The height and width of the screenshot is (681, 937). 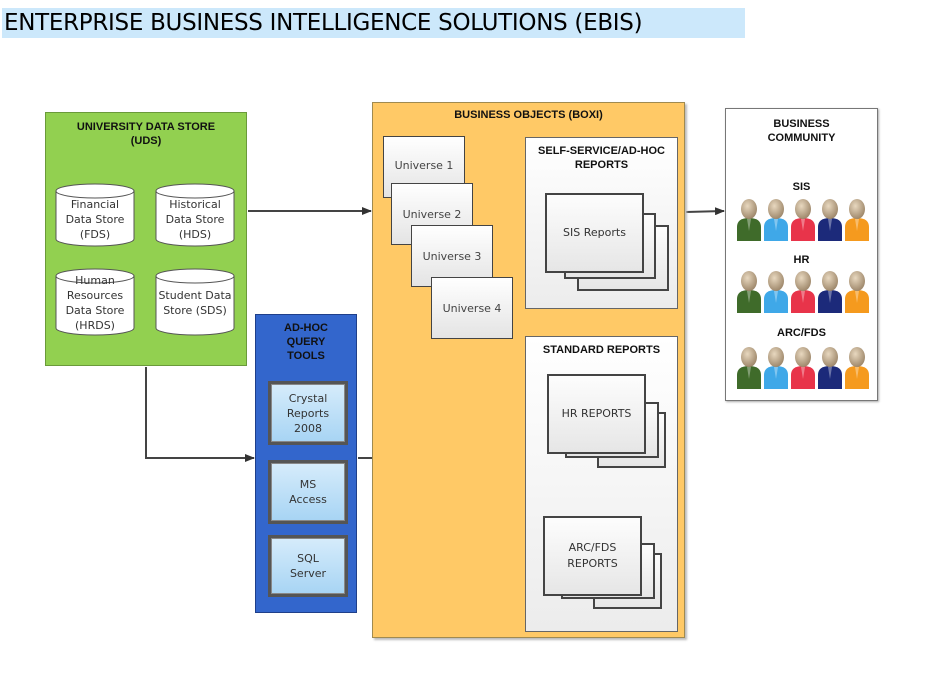 I want to click on report-label: REPORTS, so click(x=592, y=563).